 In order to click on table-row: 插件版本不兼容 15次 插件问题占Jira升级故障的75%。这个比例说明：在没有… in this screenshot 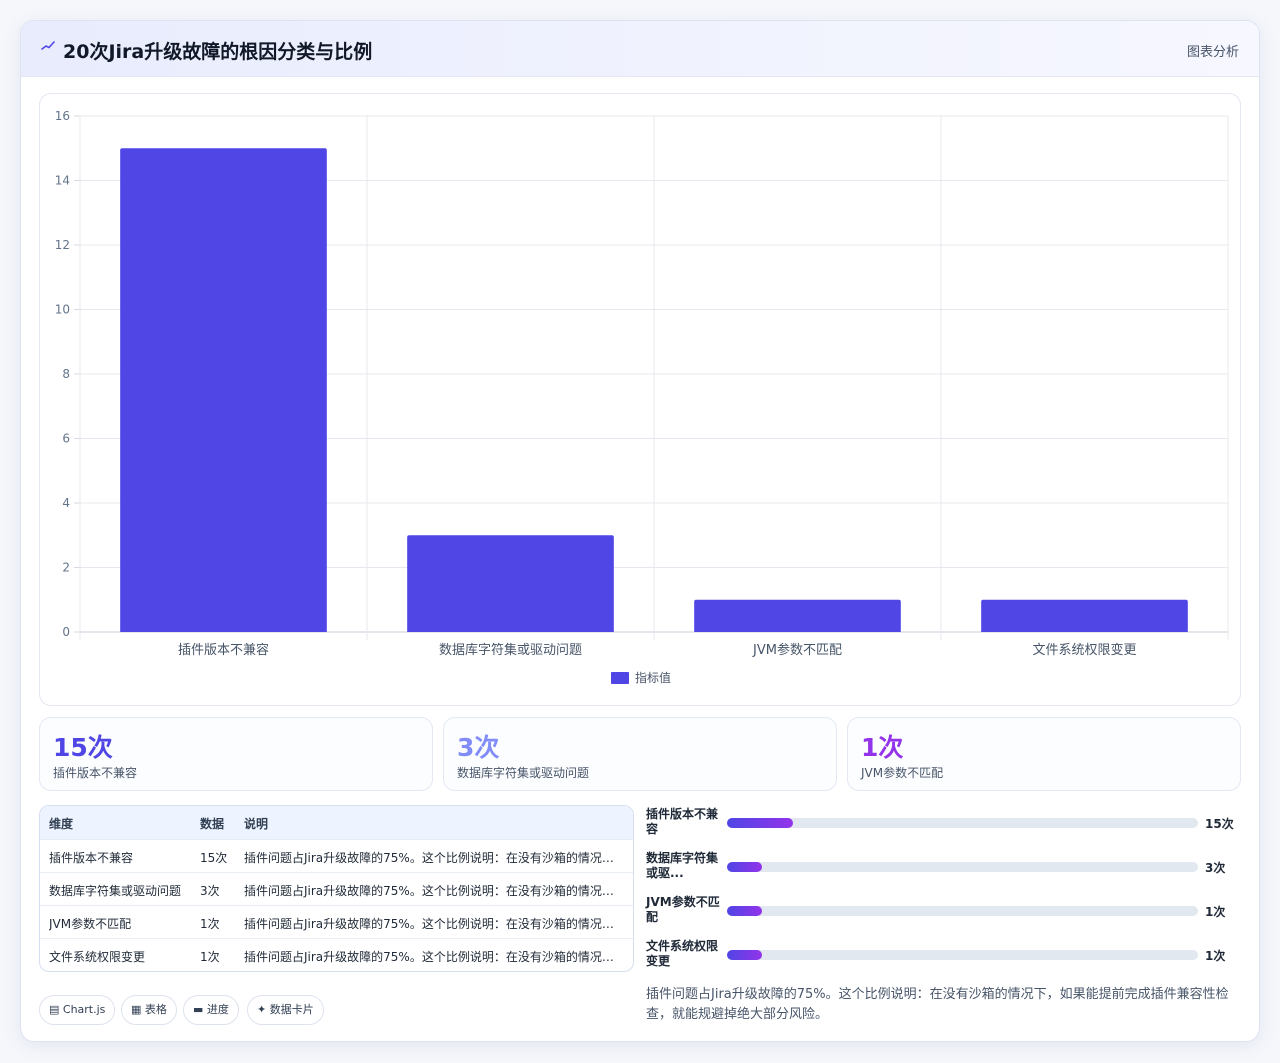, I will do `click(336, 855)`.